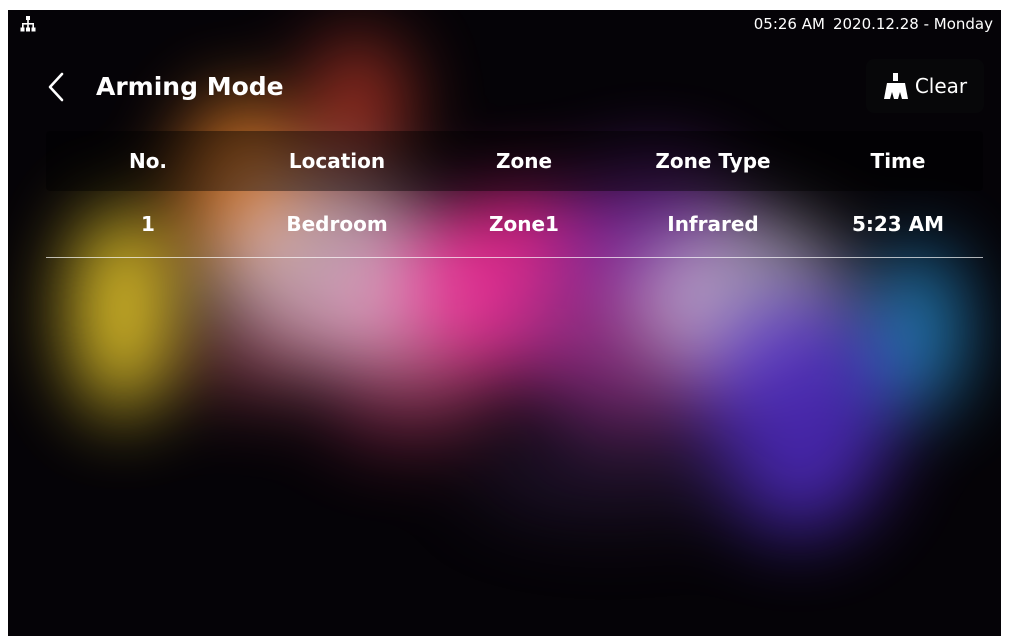 This screenshot has height=639, width=1010. I want to click on status-datetime: 05:26 AM 2020.12.28 - Monday, so click(873, 24).